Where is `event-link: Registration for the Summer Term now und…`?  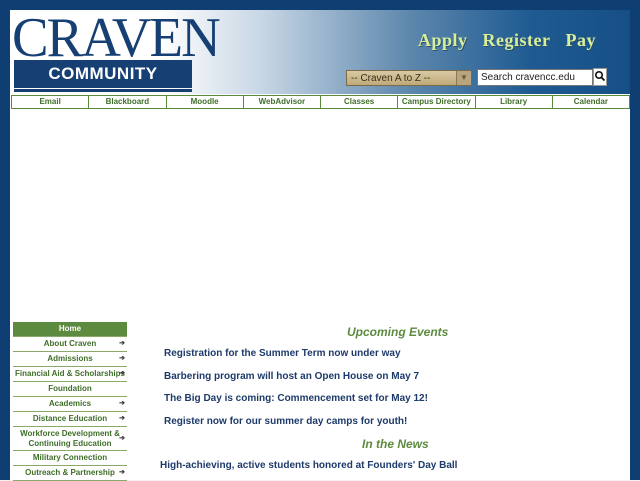 event-link: Registration for the Summer Term now und… is located at coordinates (282, 353).